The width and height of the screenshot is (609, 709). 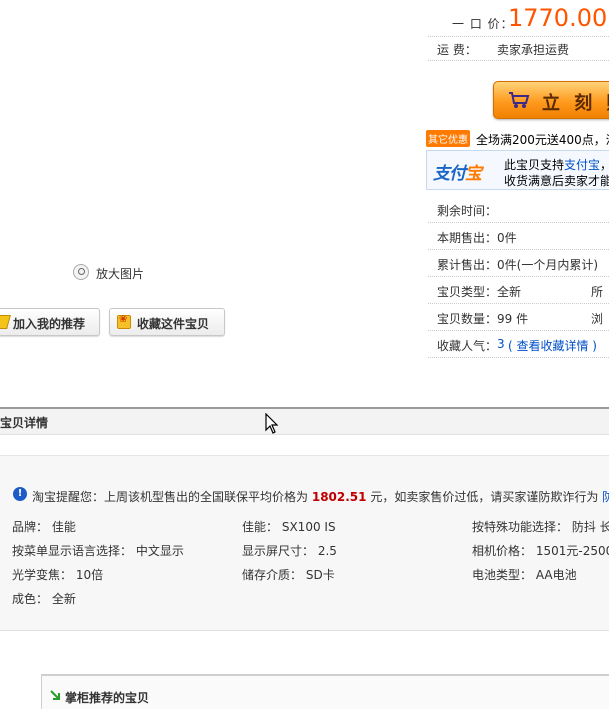 What do you see at coordinates (519, 100) in the screenshot?
I see `cart-icon` at bounding box center [519, 100].